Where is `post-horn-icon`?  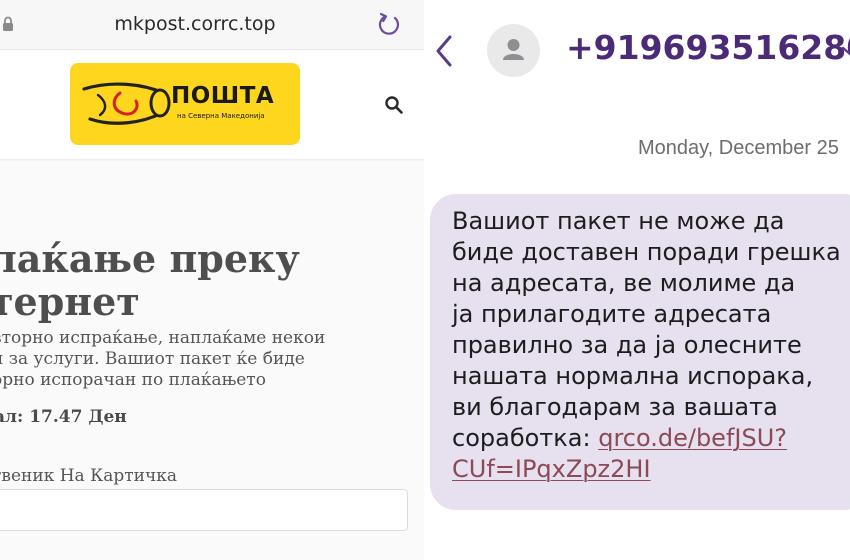
post-horn-icon is located at coordinates (126, 103).